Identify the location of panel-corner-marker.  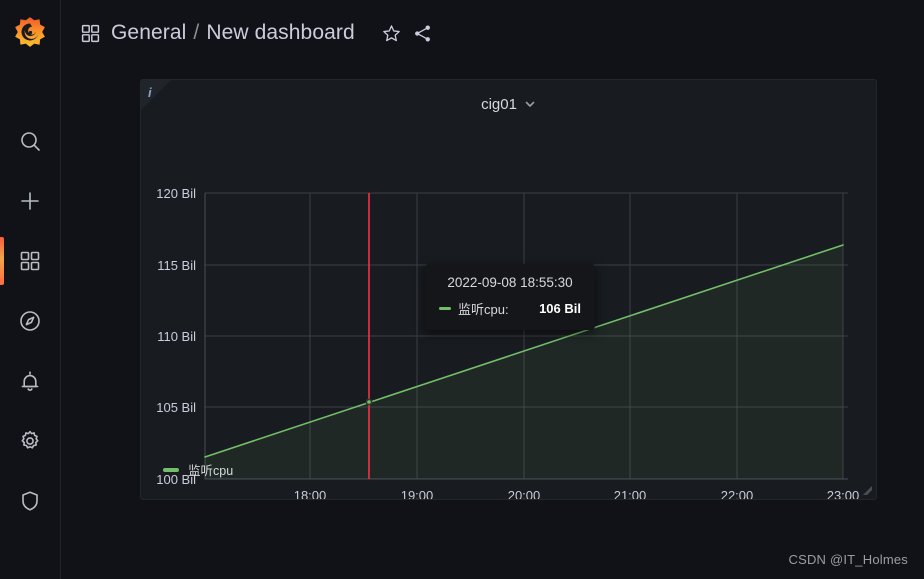
(156, 95).